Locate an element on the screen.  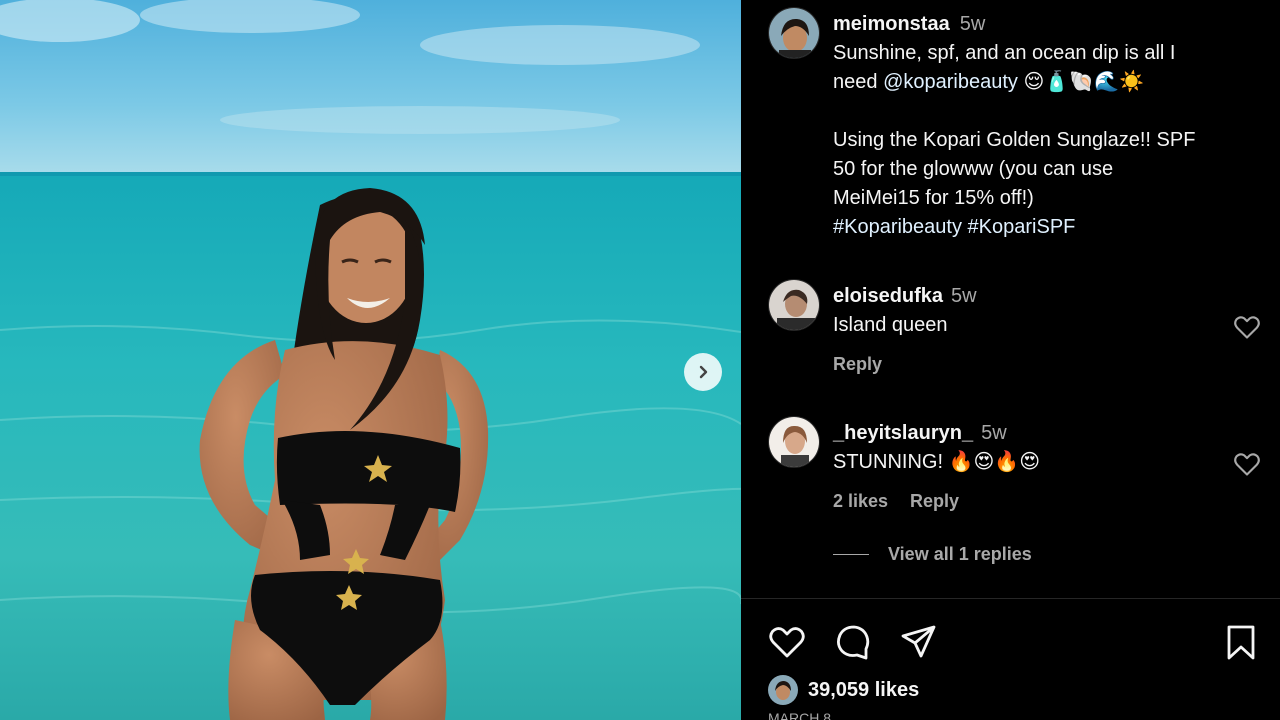
post-actions-bar is located at coordinates (1010, 642).